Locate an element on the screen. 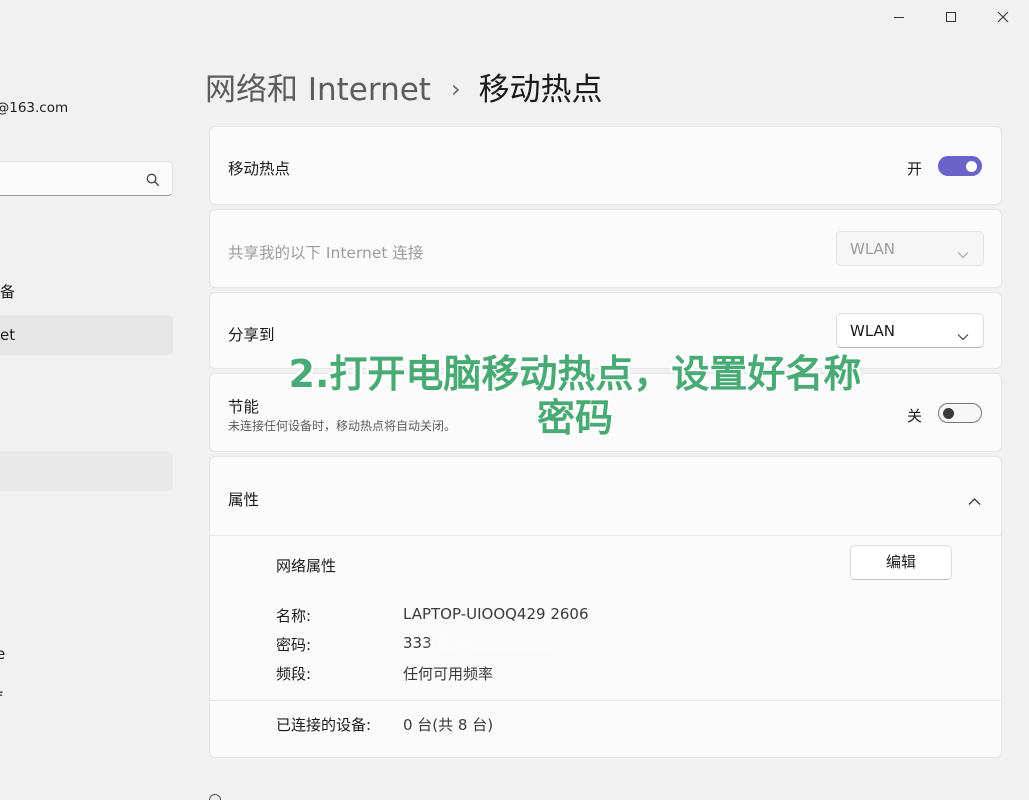 This screenshot has width=1029, height=800. maximize-button is located at coordinates (951, 17).